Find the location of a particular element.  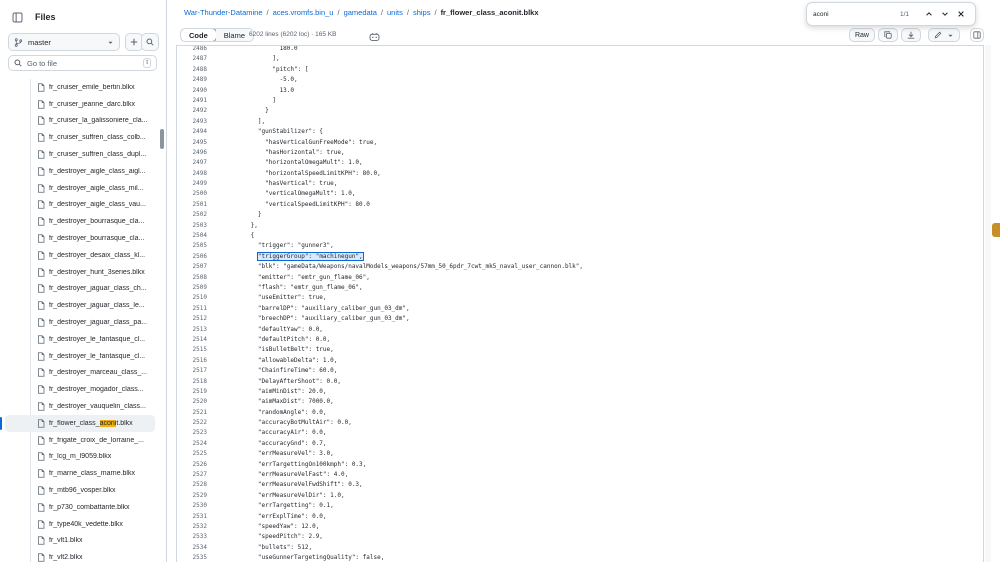

line-number: 2503 is located at coordinates (192, 226).